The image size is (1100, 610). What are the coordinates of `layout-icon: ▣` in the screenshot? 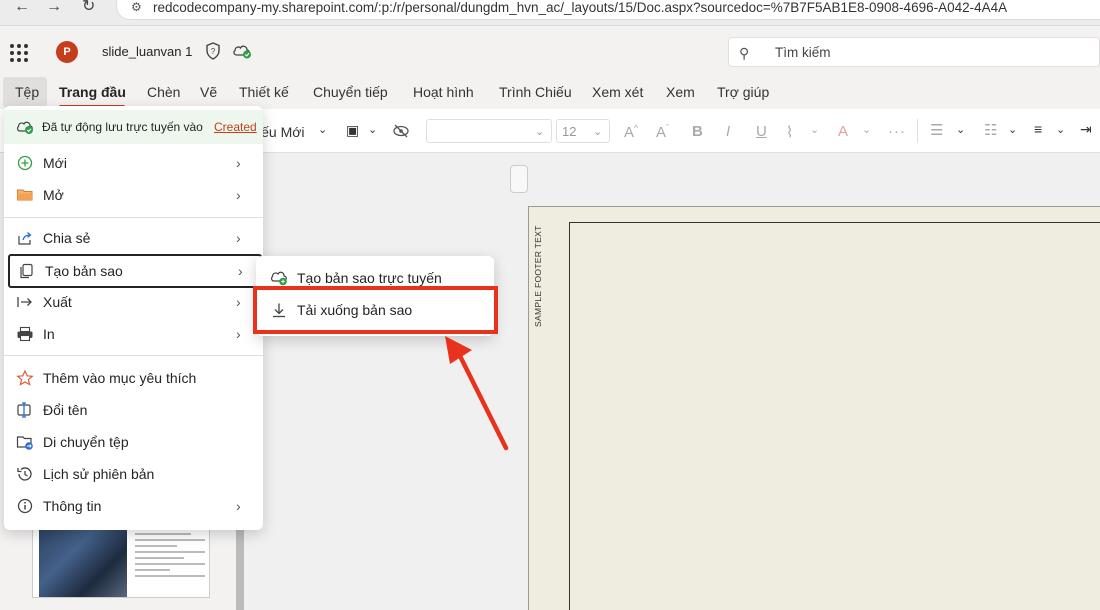 It's located at (352, 130).